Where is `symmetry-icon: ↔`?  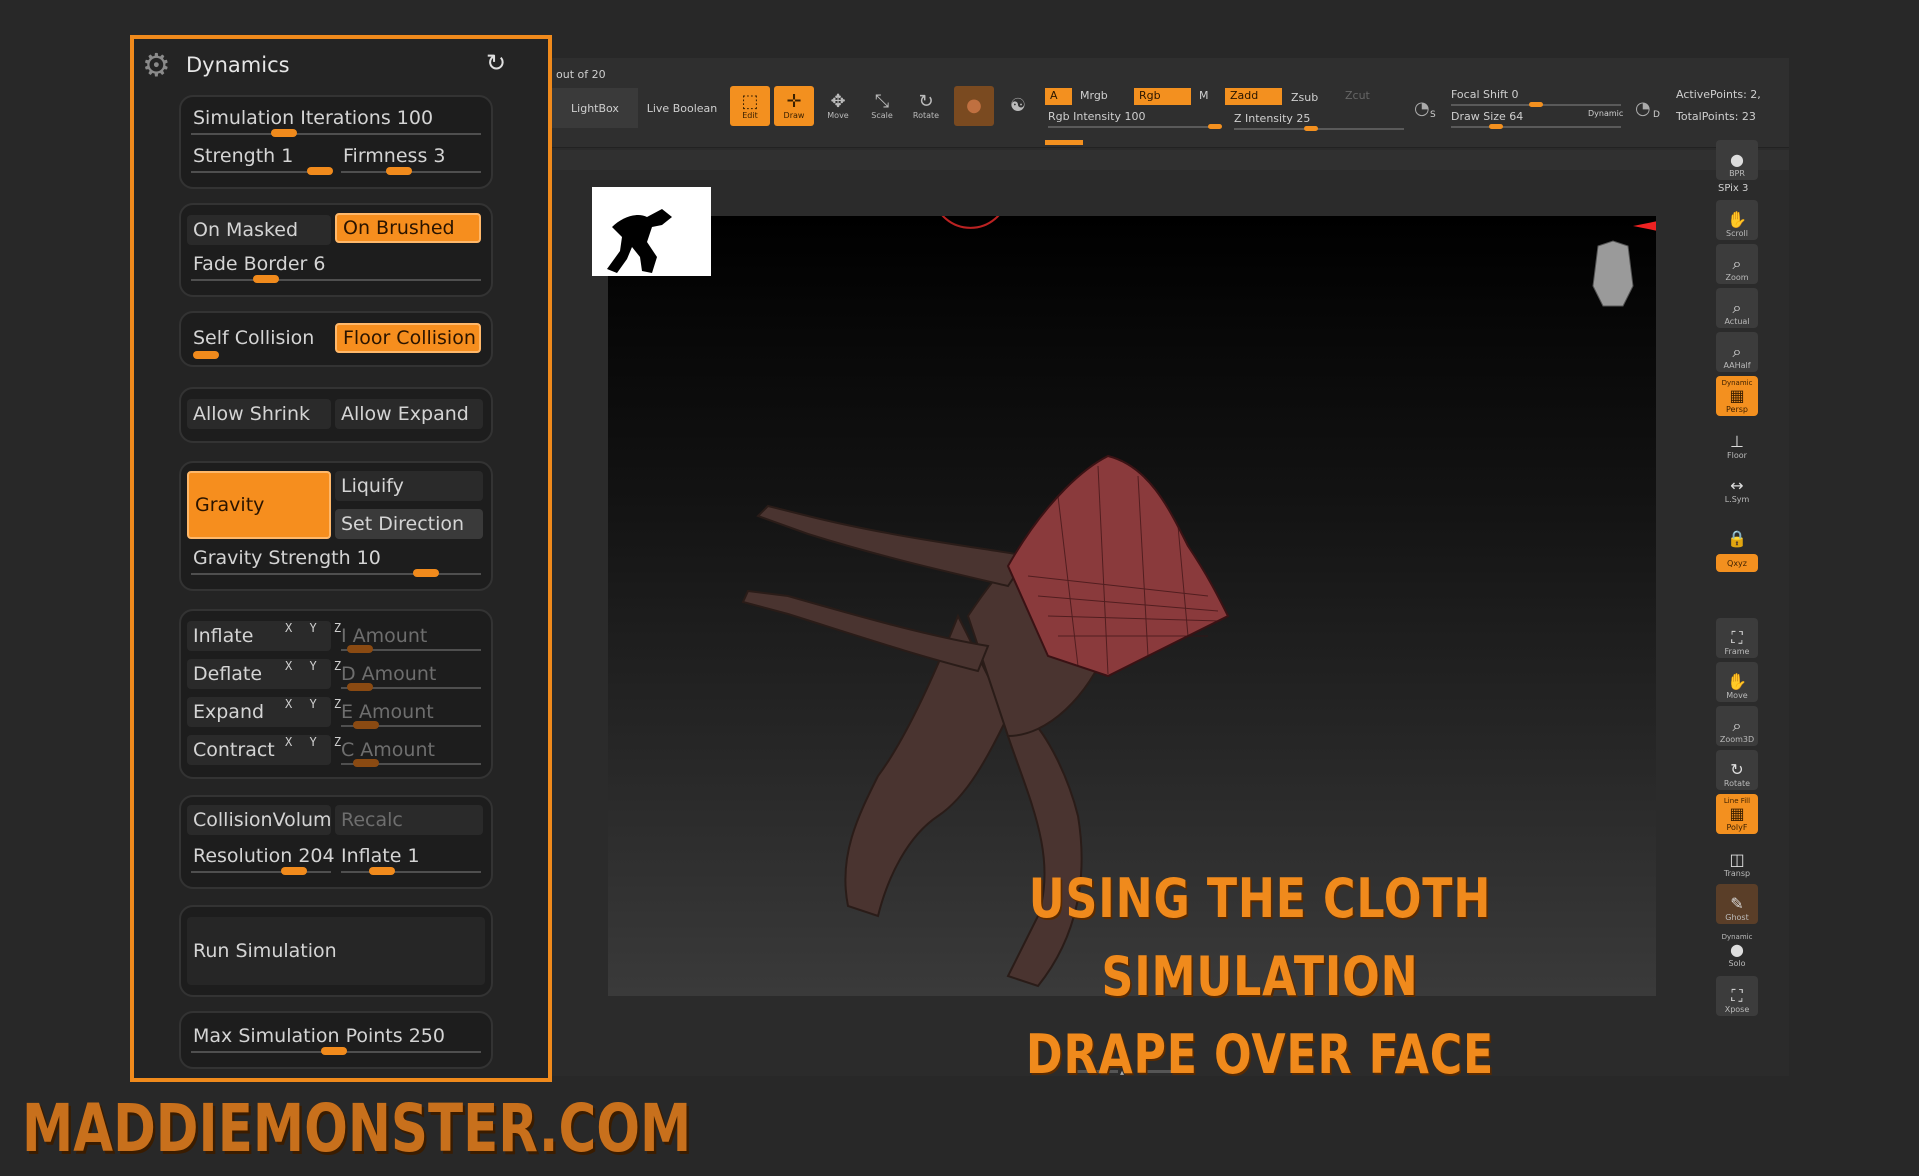
symmetry-icon: ↔ is located at coordinates (1737, 485).